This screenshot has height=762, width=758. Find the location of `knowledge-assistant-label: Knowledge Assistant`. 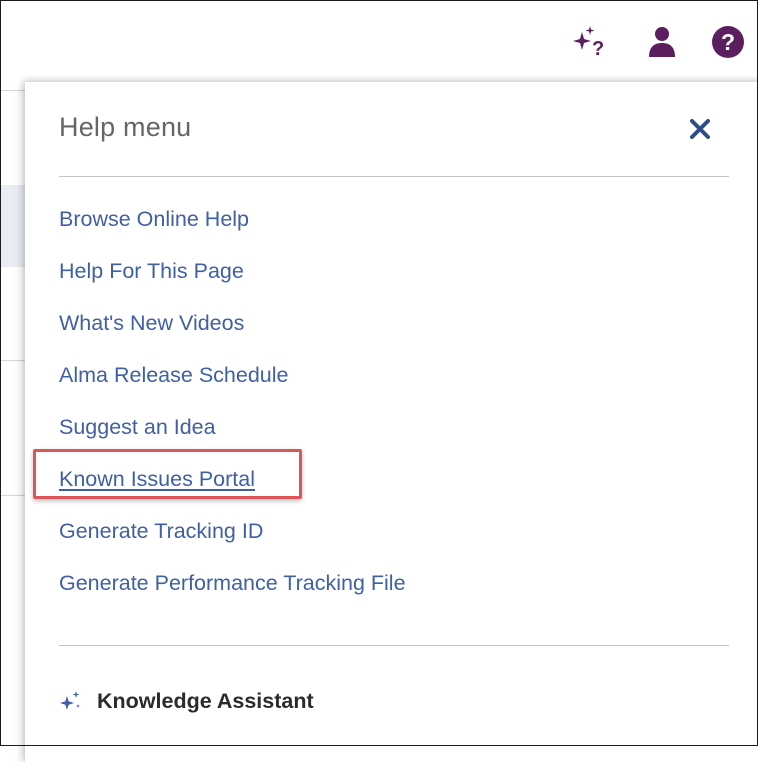

knowledge-assistant-label: Knowledge Assistant is located at coordinates (205, 701).